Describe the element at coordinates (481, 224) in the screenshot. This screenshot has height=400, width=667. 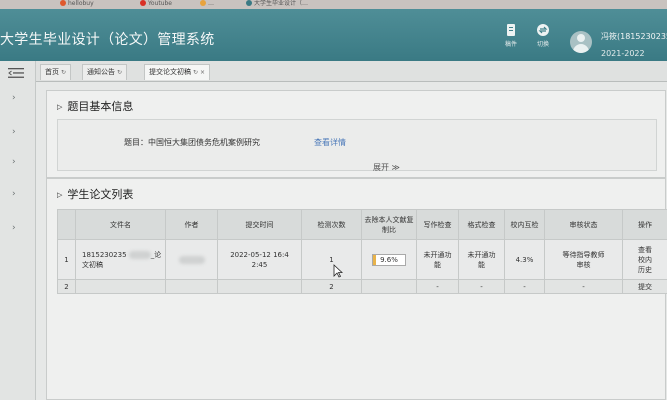
I see `column-header: 格式检查` at that location.